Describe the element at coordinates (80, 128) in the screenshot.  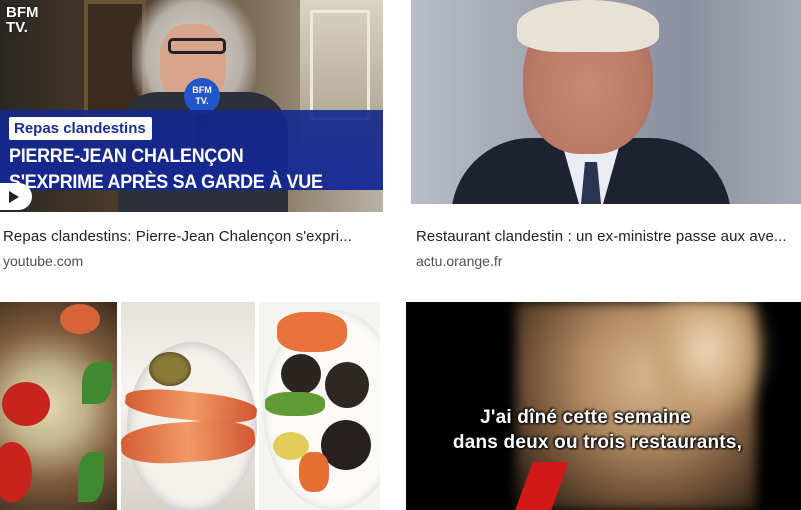
I see `topic-tag: Repas clandestins` at that location.